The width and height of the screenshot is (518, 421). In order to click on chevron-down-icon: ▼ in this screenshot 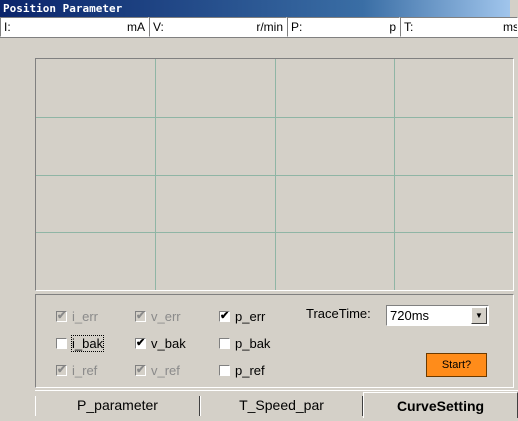, I will do `click(479, 315)`.